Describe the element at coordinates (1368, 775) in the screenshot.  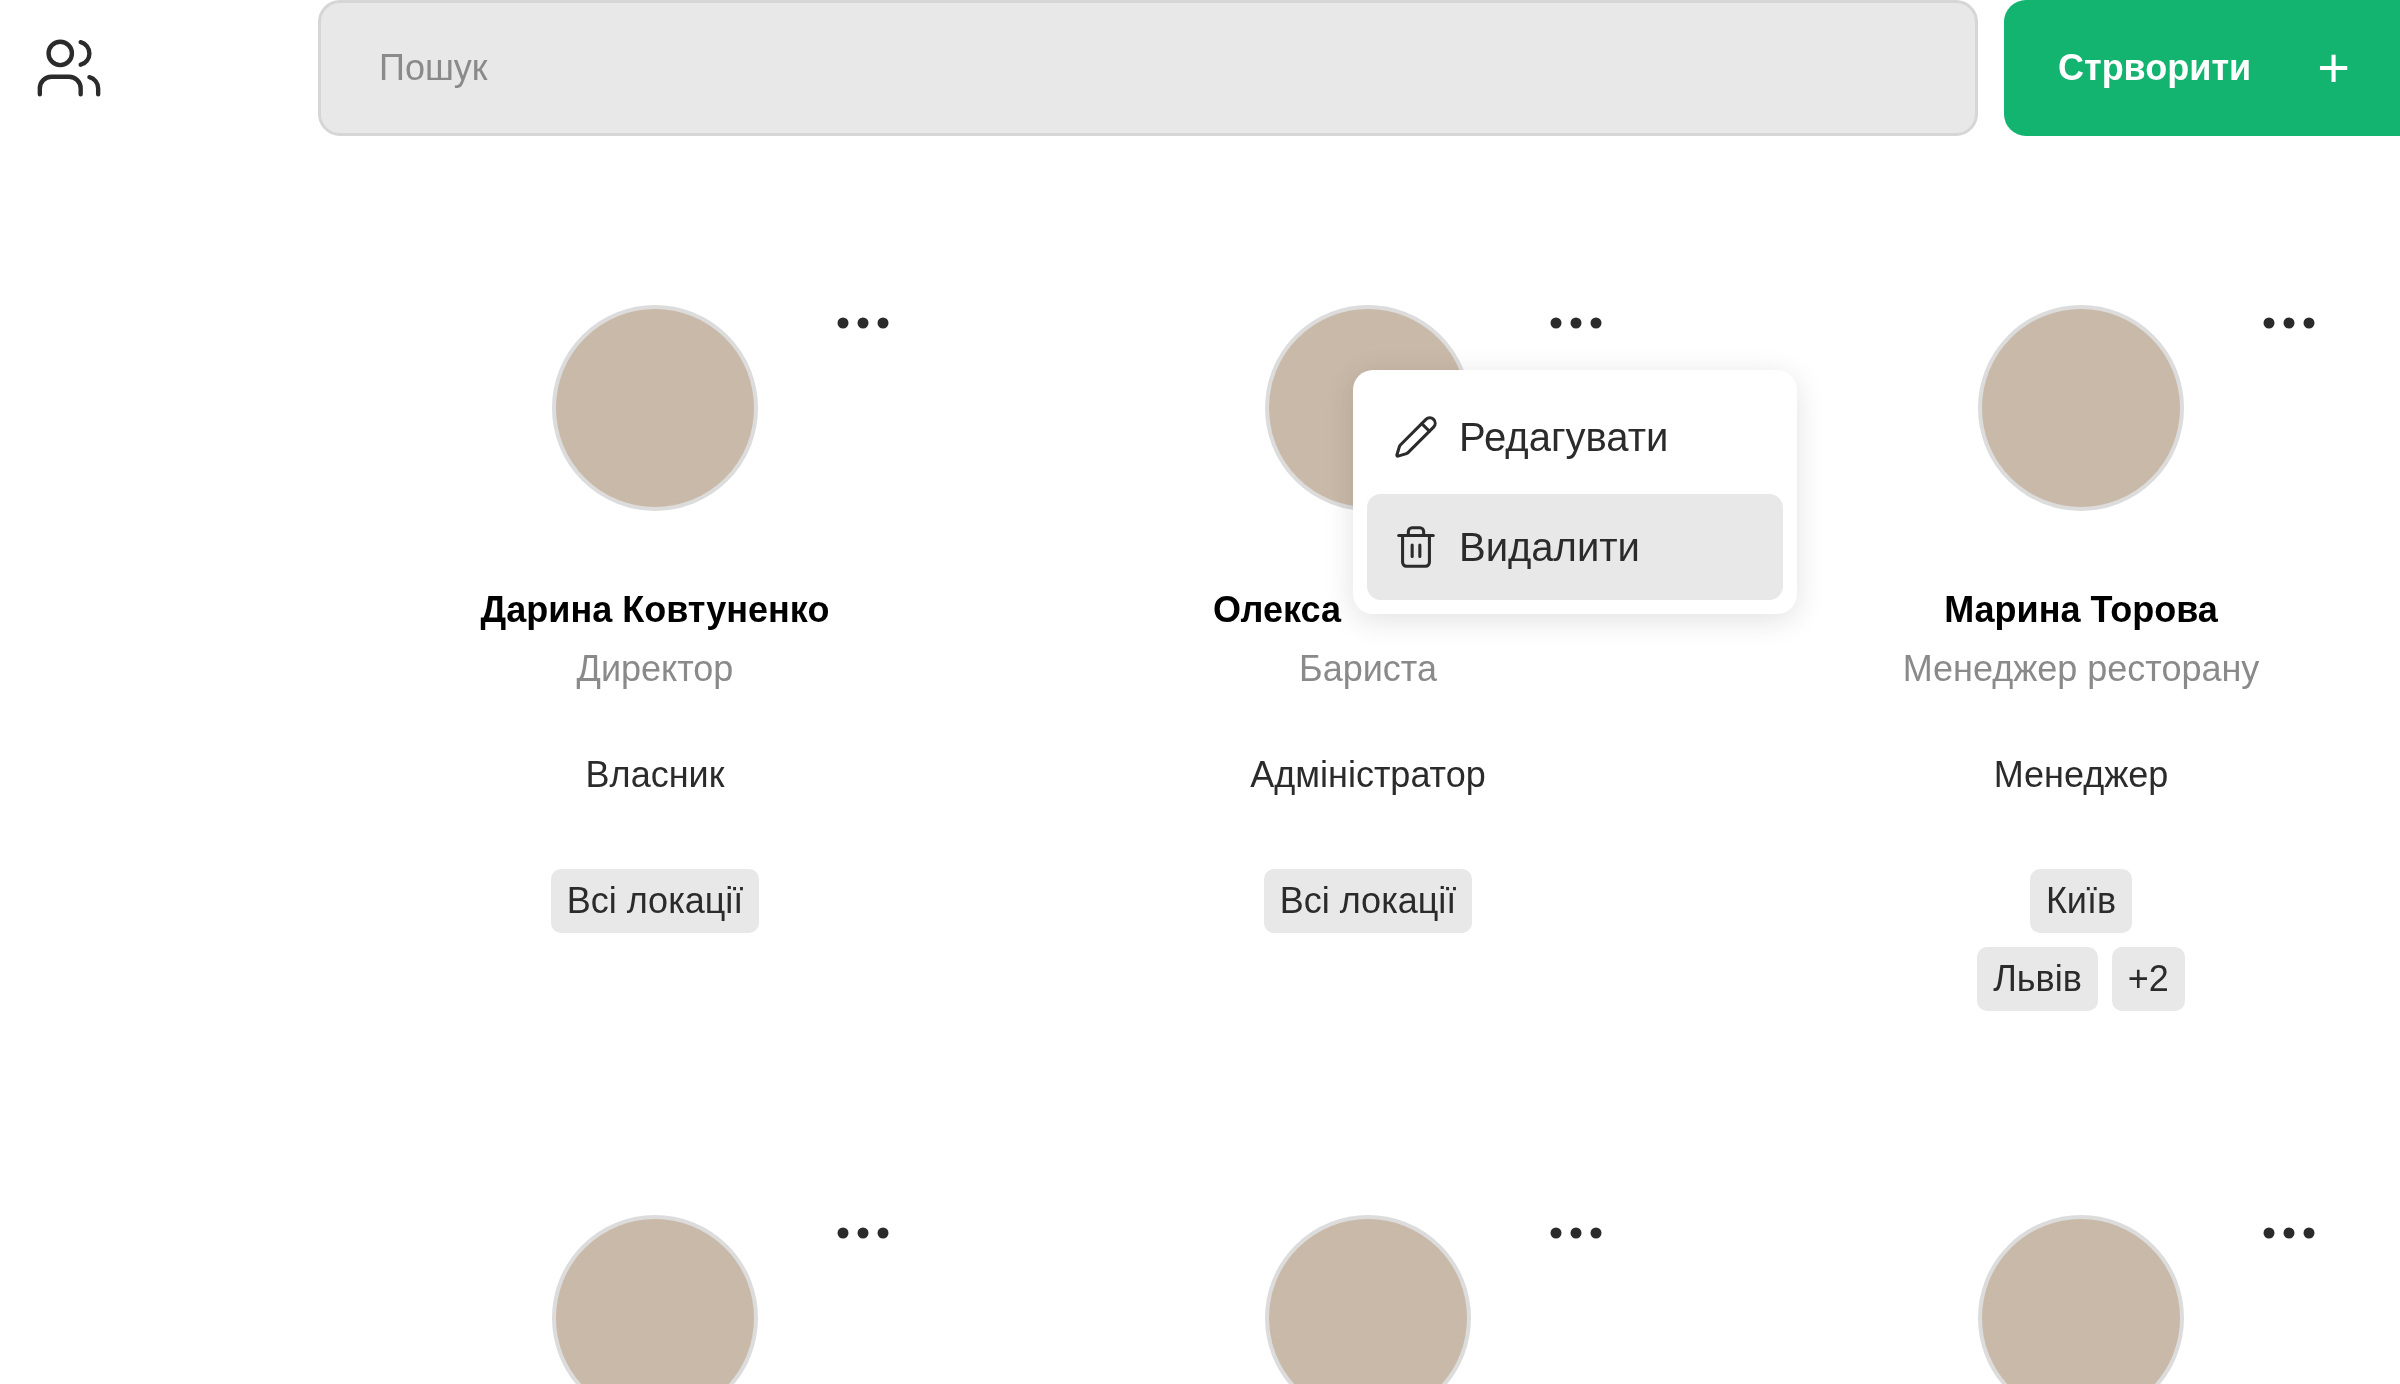
I see `access-level: Адміністратор` at that location.